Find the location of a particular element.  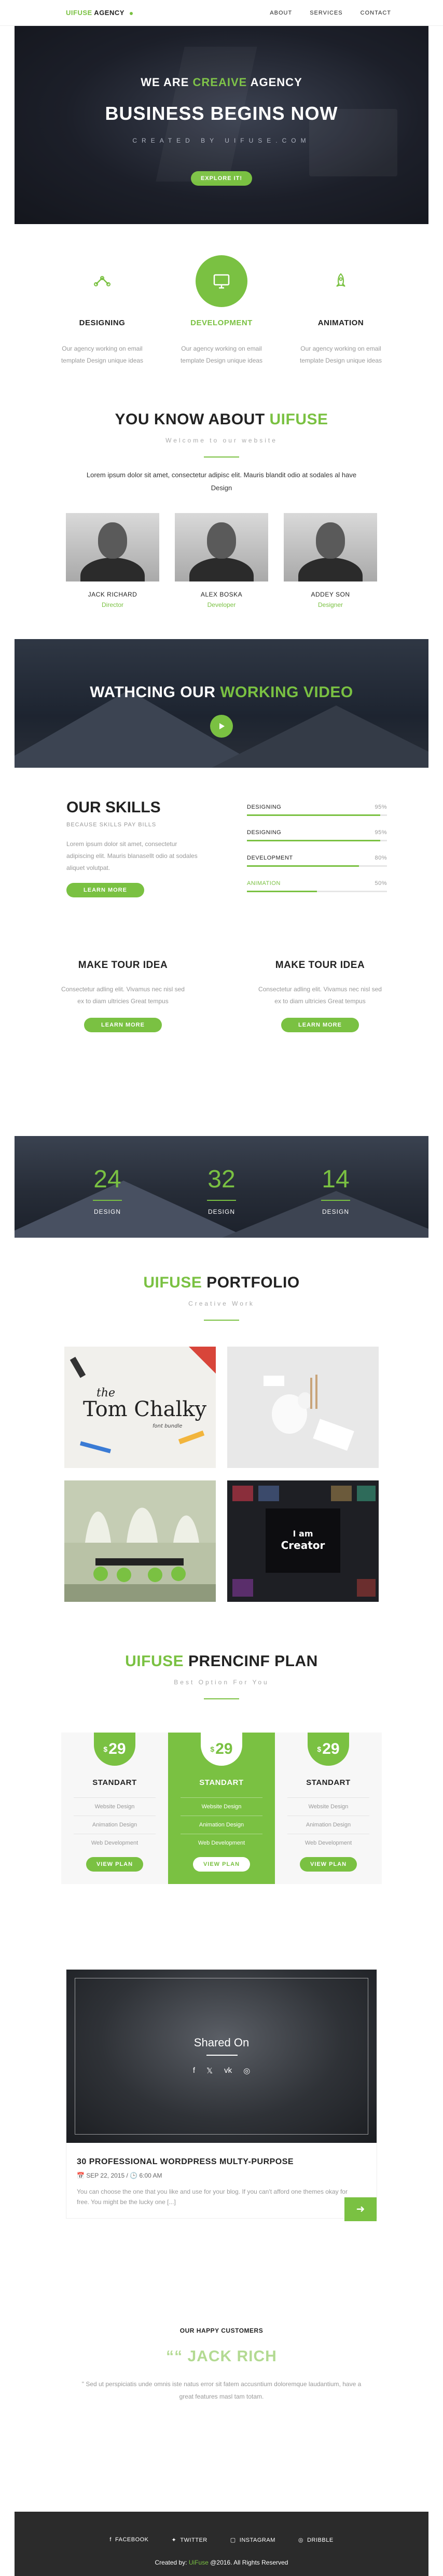

brand-logo: UIFUSE AGENCY is located at coordinates (99, 13).